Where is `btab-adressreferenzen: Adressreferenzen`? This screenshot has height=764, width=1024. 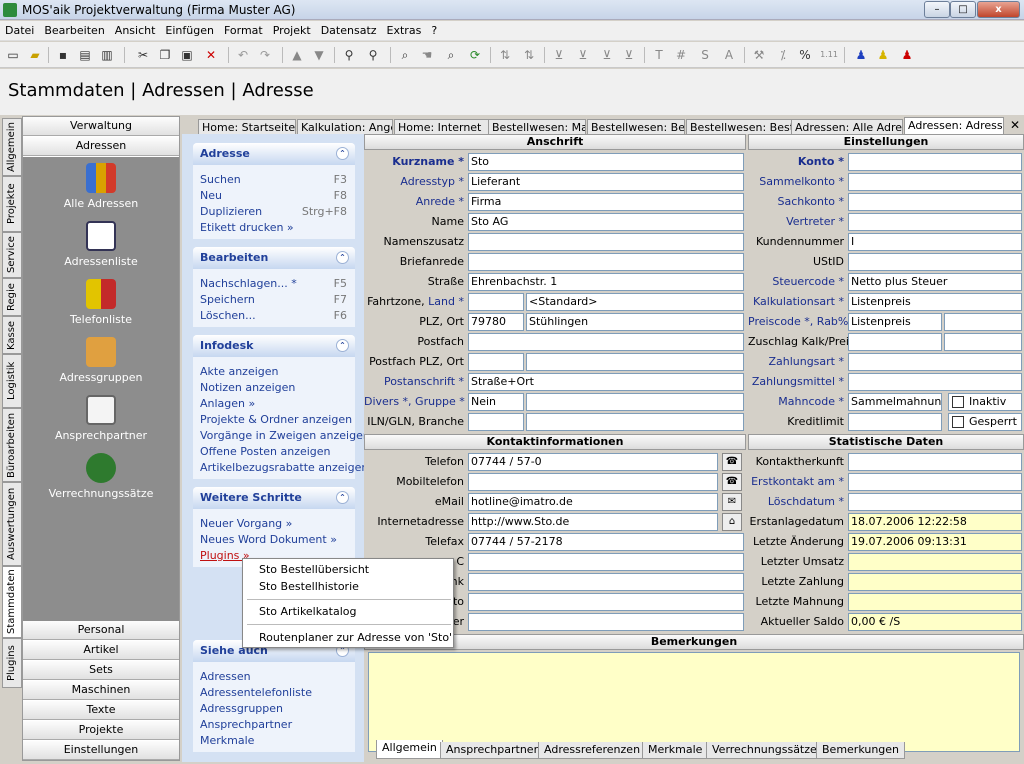 btab-adressreferenzen: Adressreferenzen is located at coordinates (592, 750).